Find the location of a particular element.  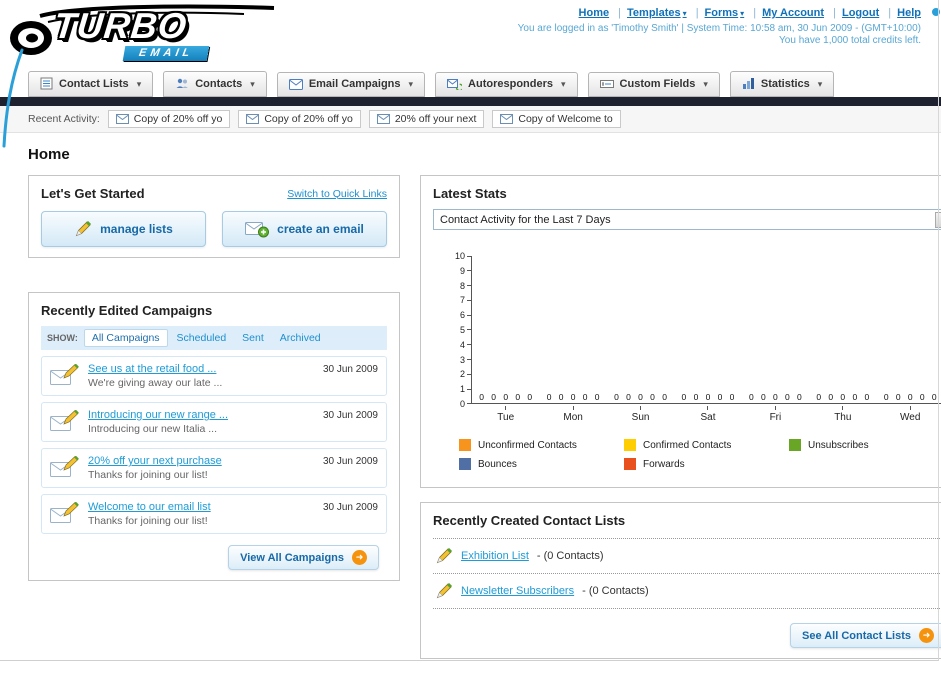

page-title: Home is located at coordinates (49, 154).